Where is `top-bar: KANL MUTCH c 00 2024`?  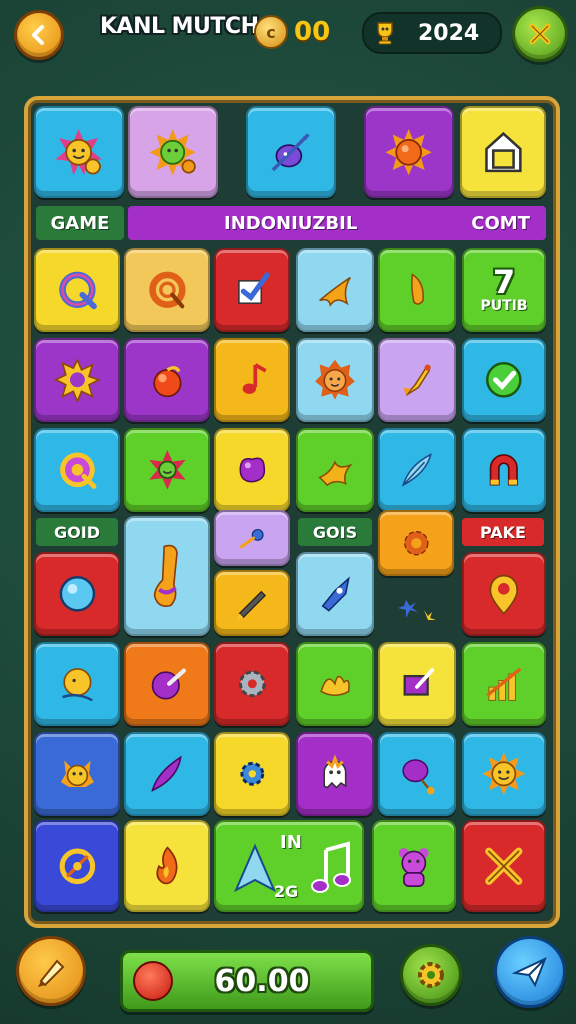
top-bar: KANL MUTCH c 00 2024 is located at coordinates (288, 35).